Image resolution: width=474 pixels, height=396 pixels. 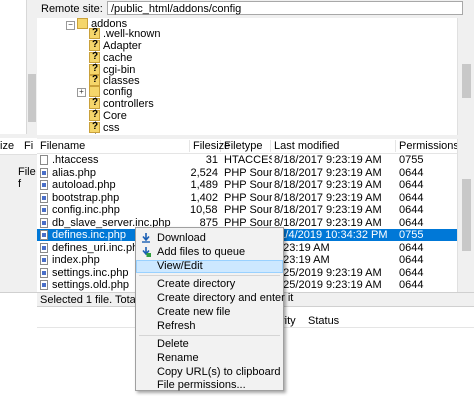 I want to click on menu-item-add-to-queue: Add files to queue, so click(x=209, y=252).